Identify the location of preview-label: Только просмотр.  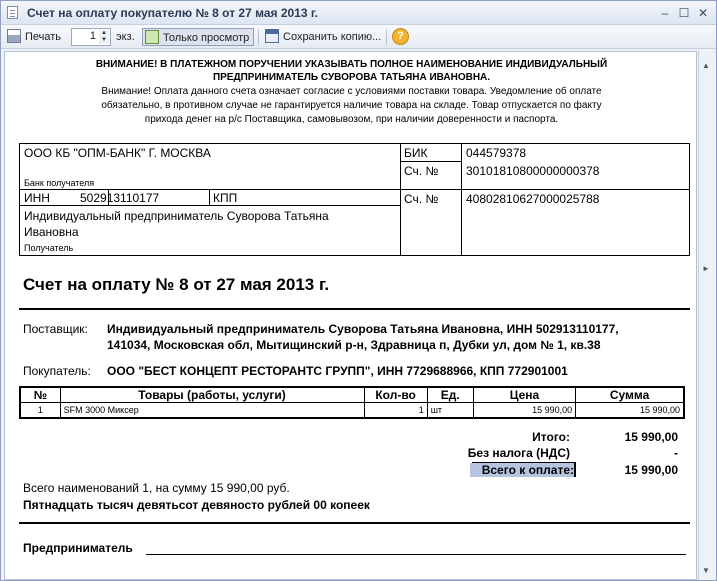
(206, 38).